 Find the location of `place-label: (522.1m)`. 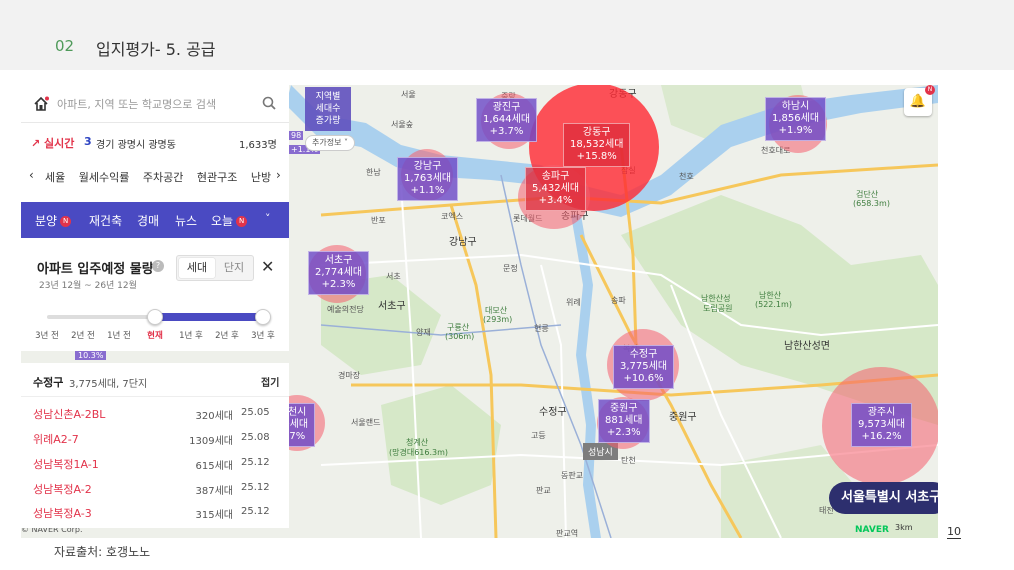

place-label: (522.1m) is located at coordinates (773, 304).